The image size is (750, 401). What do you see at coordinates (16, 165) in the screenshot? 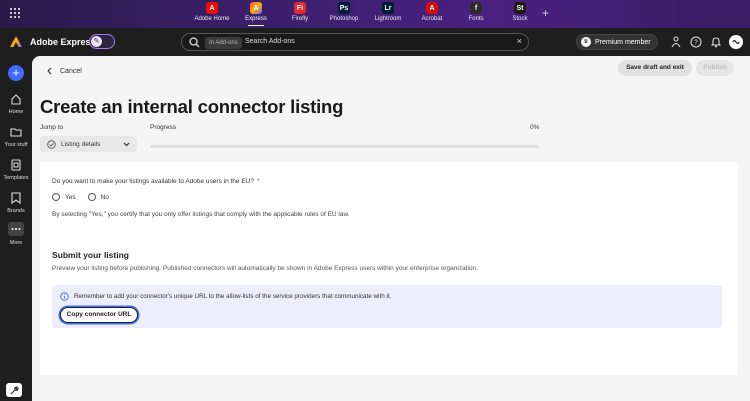
I see `templates-icon` at bounding box center [16, 165].